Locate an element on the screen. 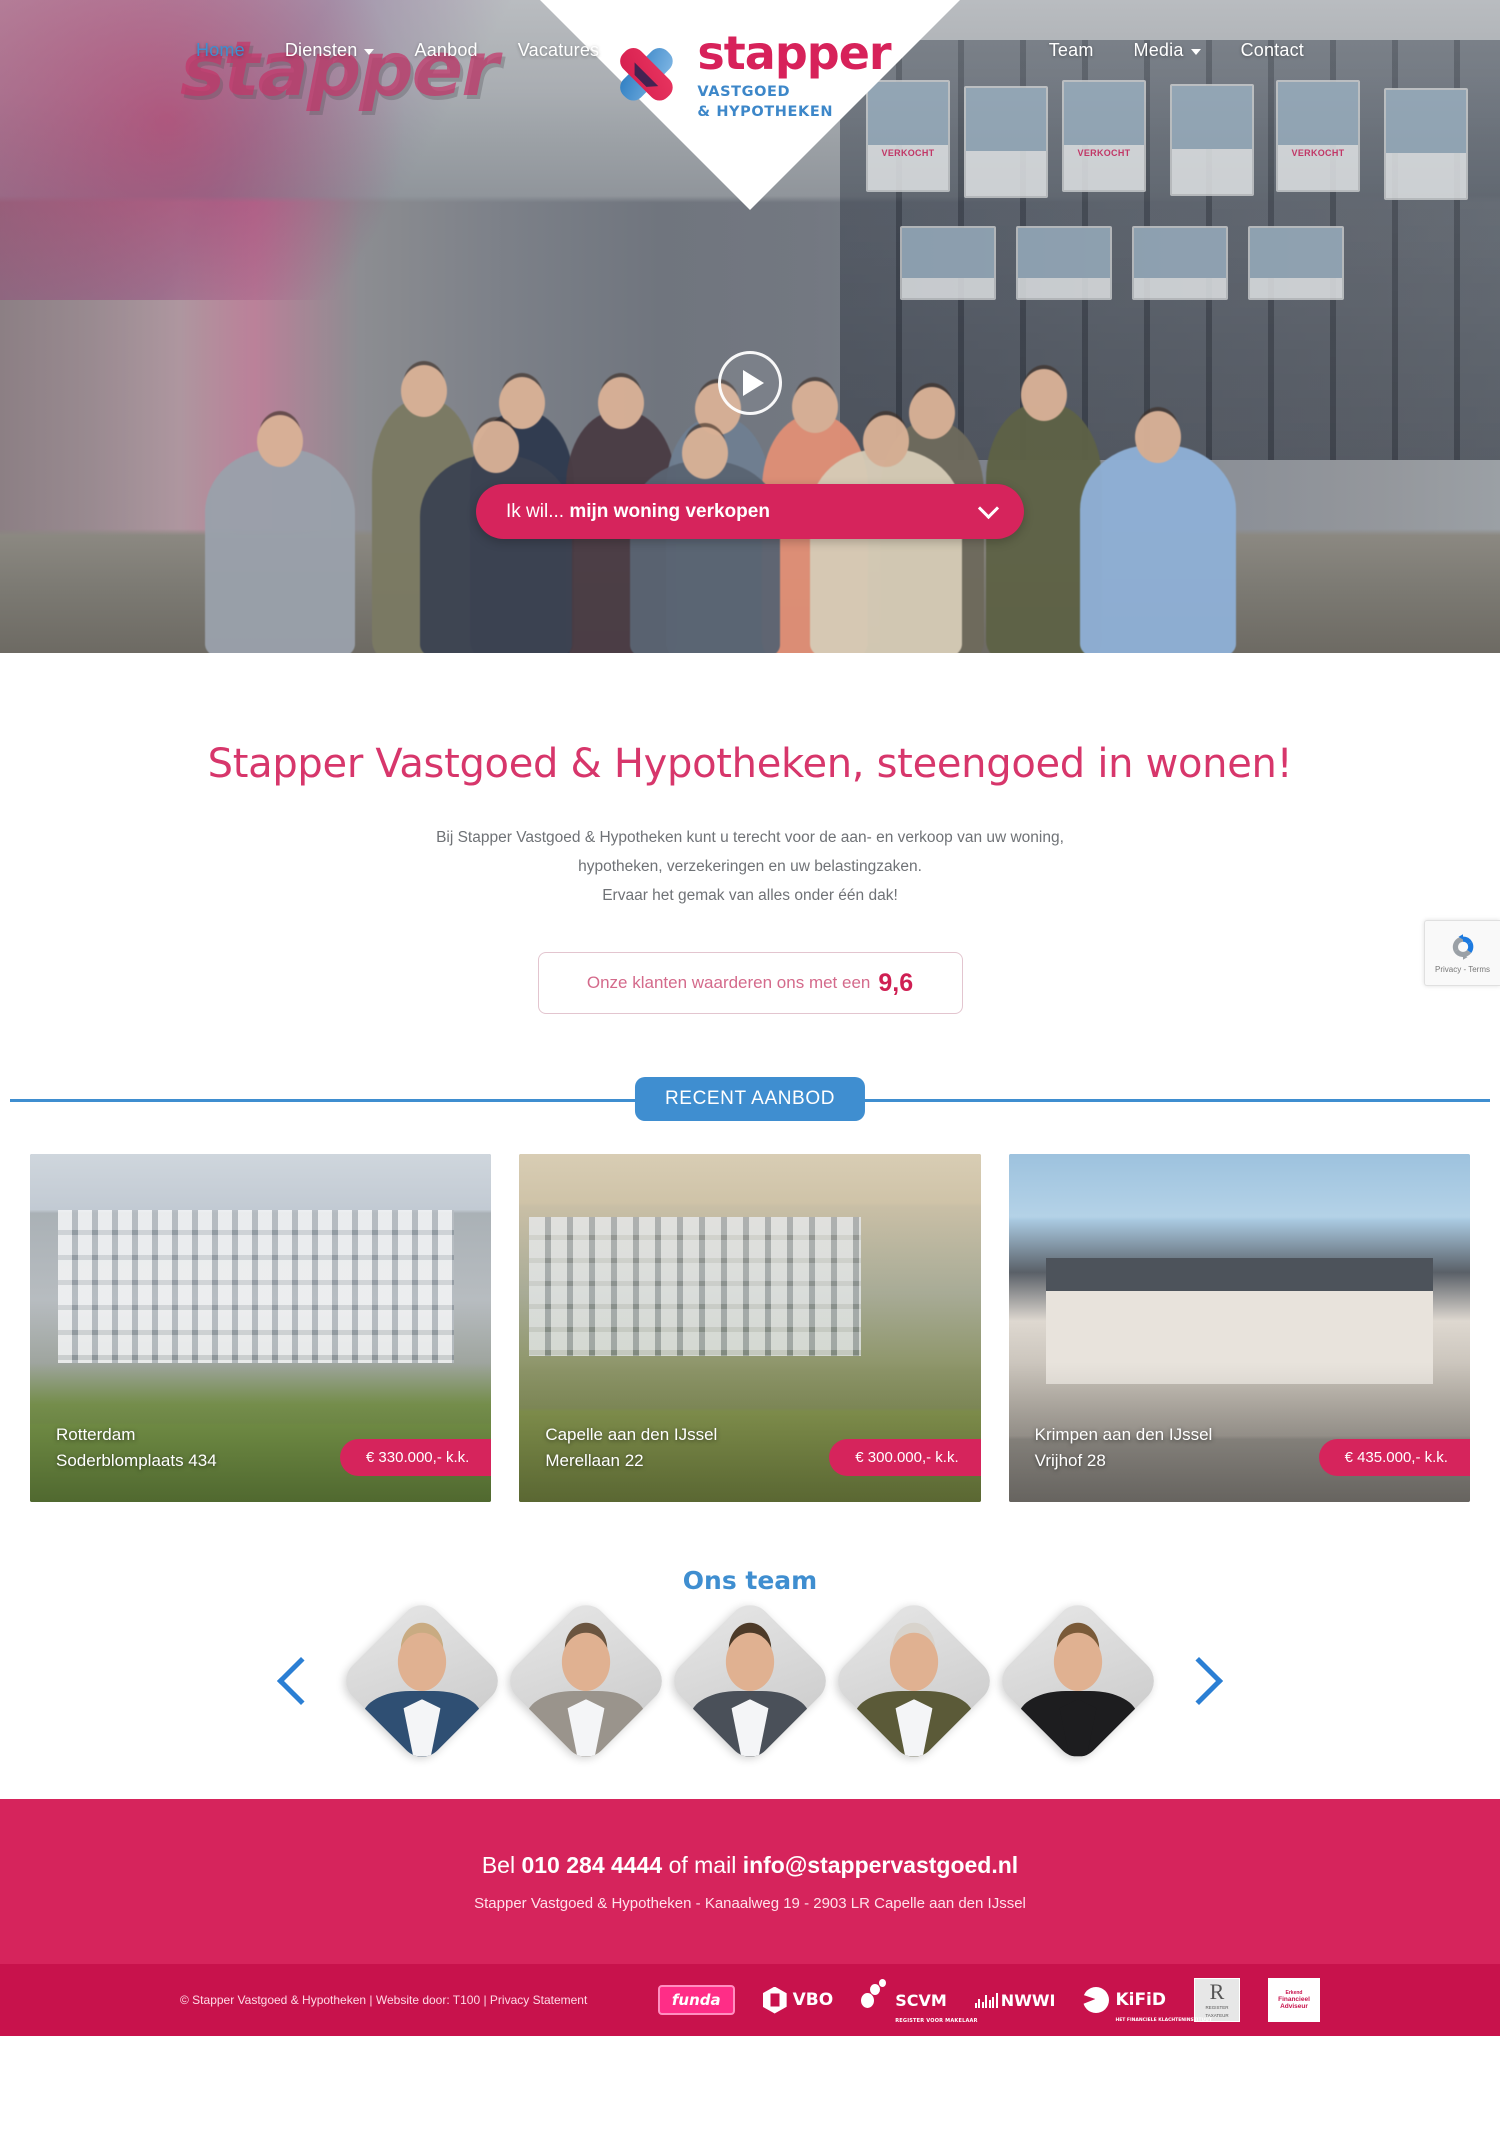 This screenshot has width=1500, height=2155. cta-label: Ik wil... mijn woning verkopen is located at coordinates (638, 511).